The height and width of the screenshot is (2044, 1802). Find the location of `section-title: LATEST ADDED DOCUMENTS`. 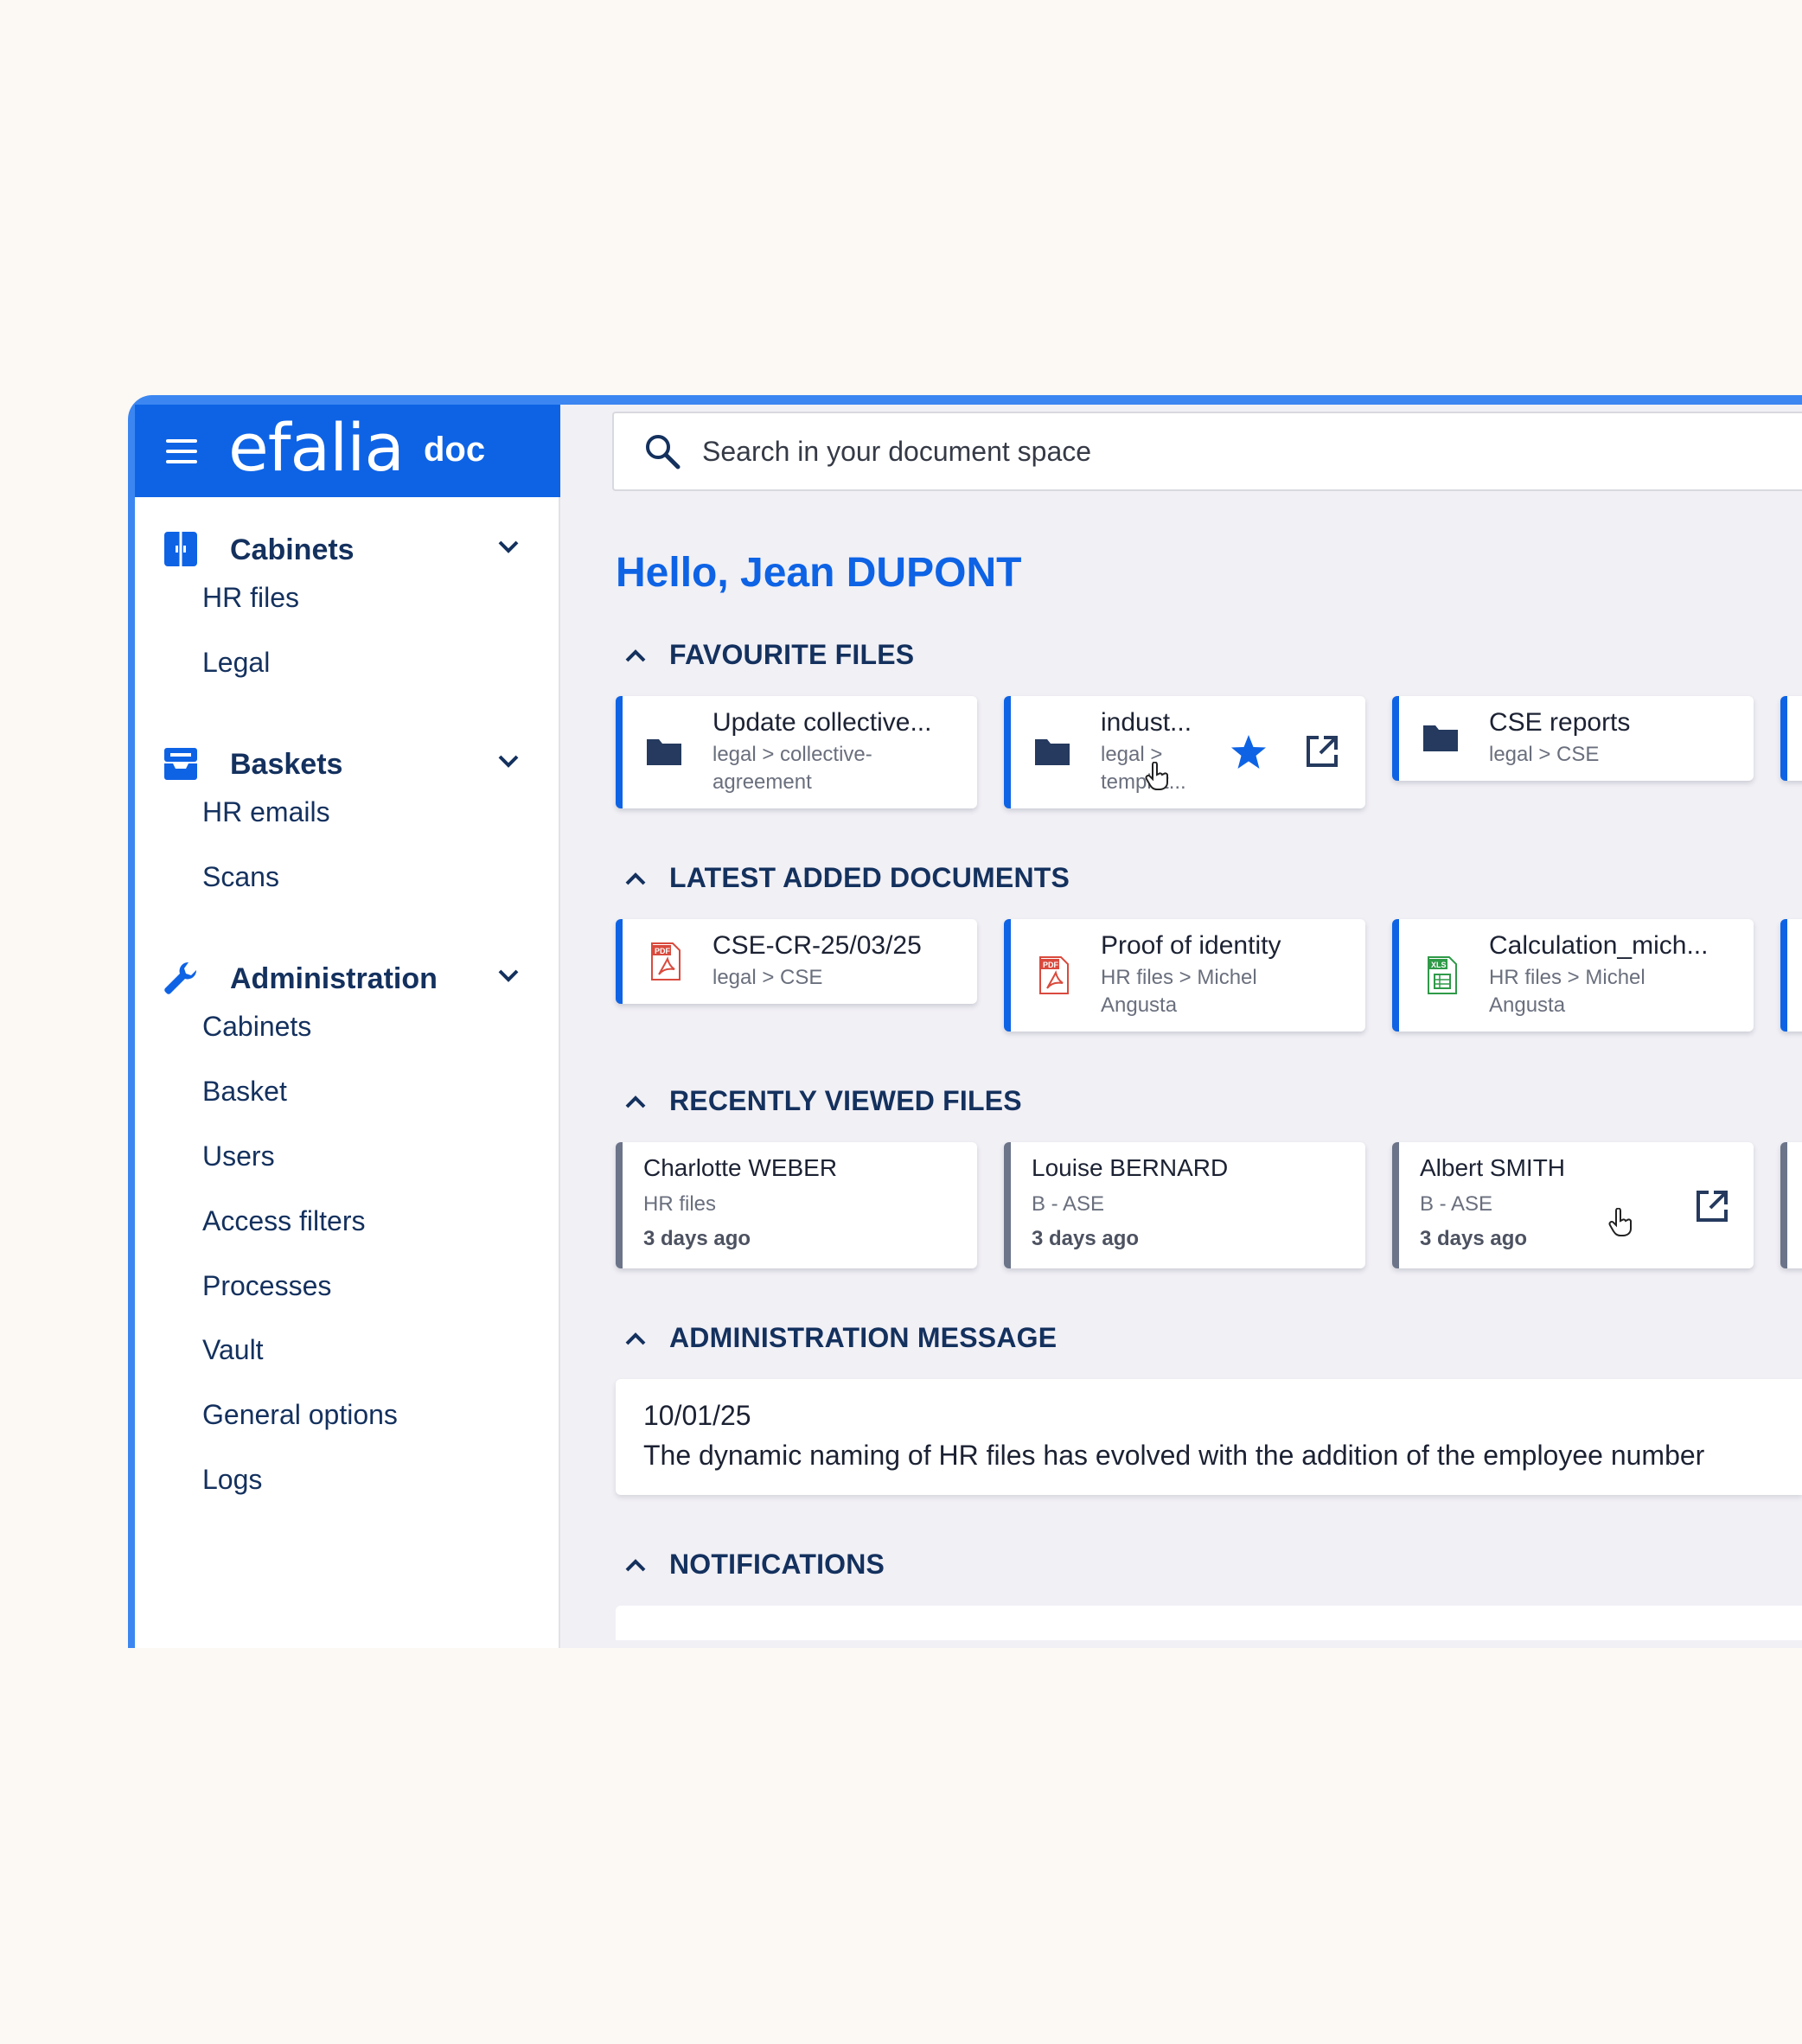

section-title: LATEST ADDED DOCUMENTS is located at coordinates (870, 877).